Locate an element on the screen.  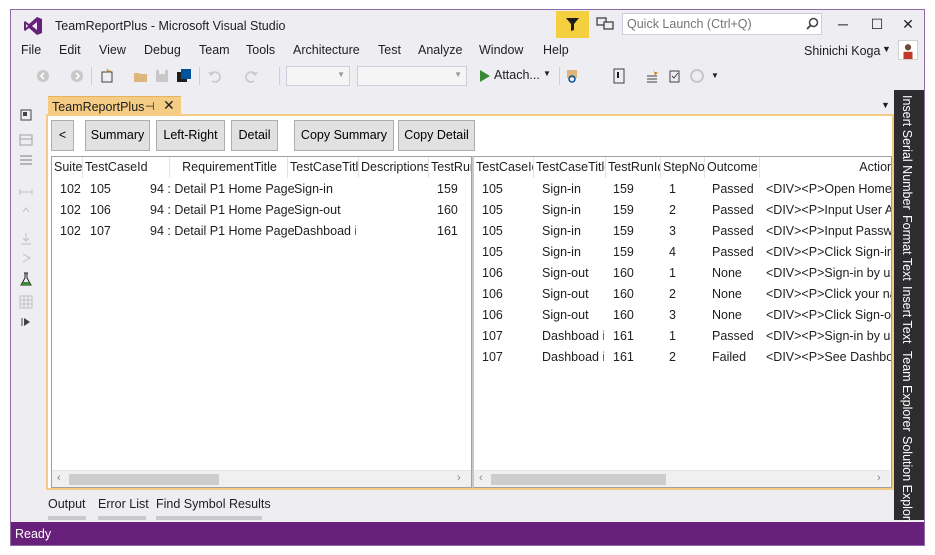
left-right-button: Left-Right is located at coordinates (190, 135).